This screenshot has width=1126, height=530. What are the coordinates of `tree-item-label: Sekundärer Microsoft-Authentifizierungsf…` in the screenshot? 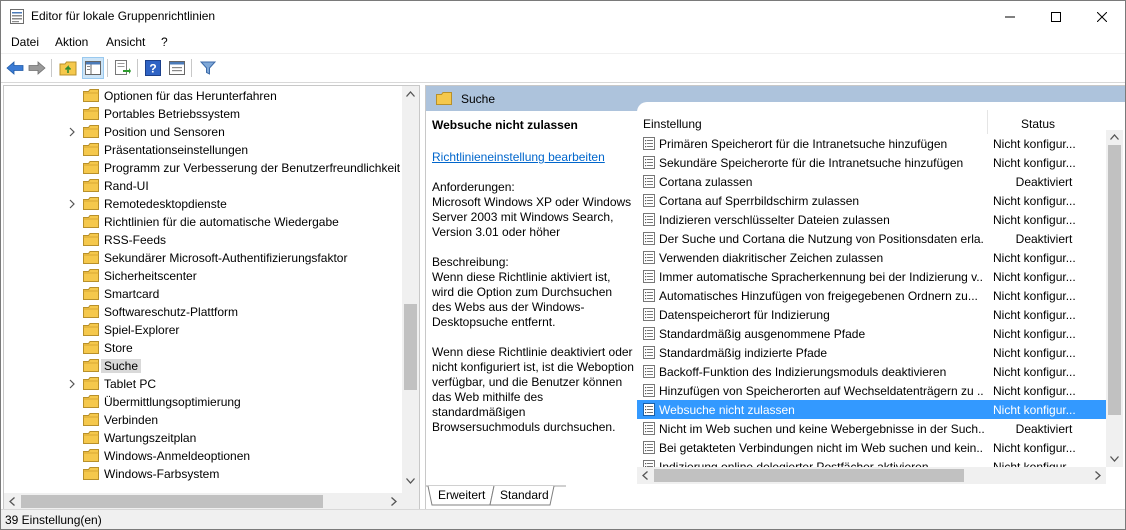 It's located at (226, 258).